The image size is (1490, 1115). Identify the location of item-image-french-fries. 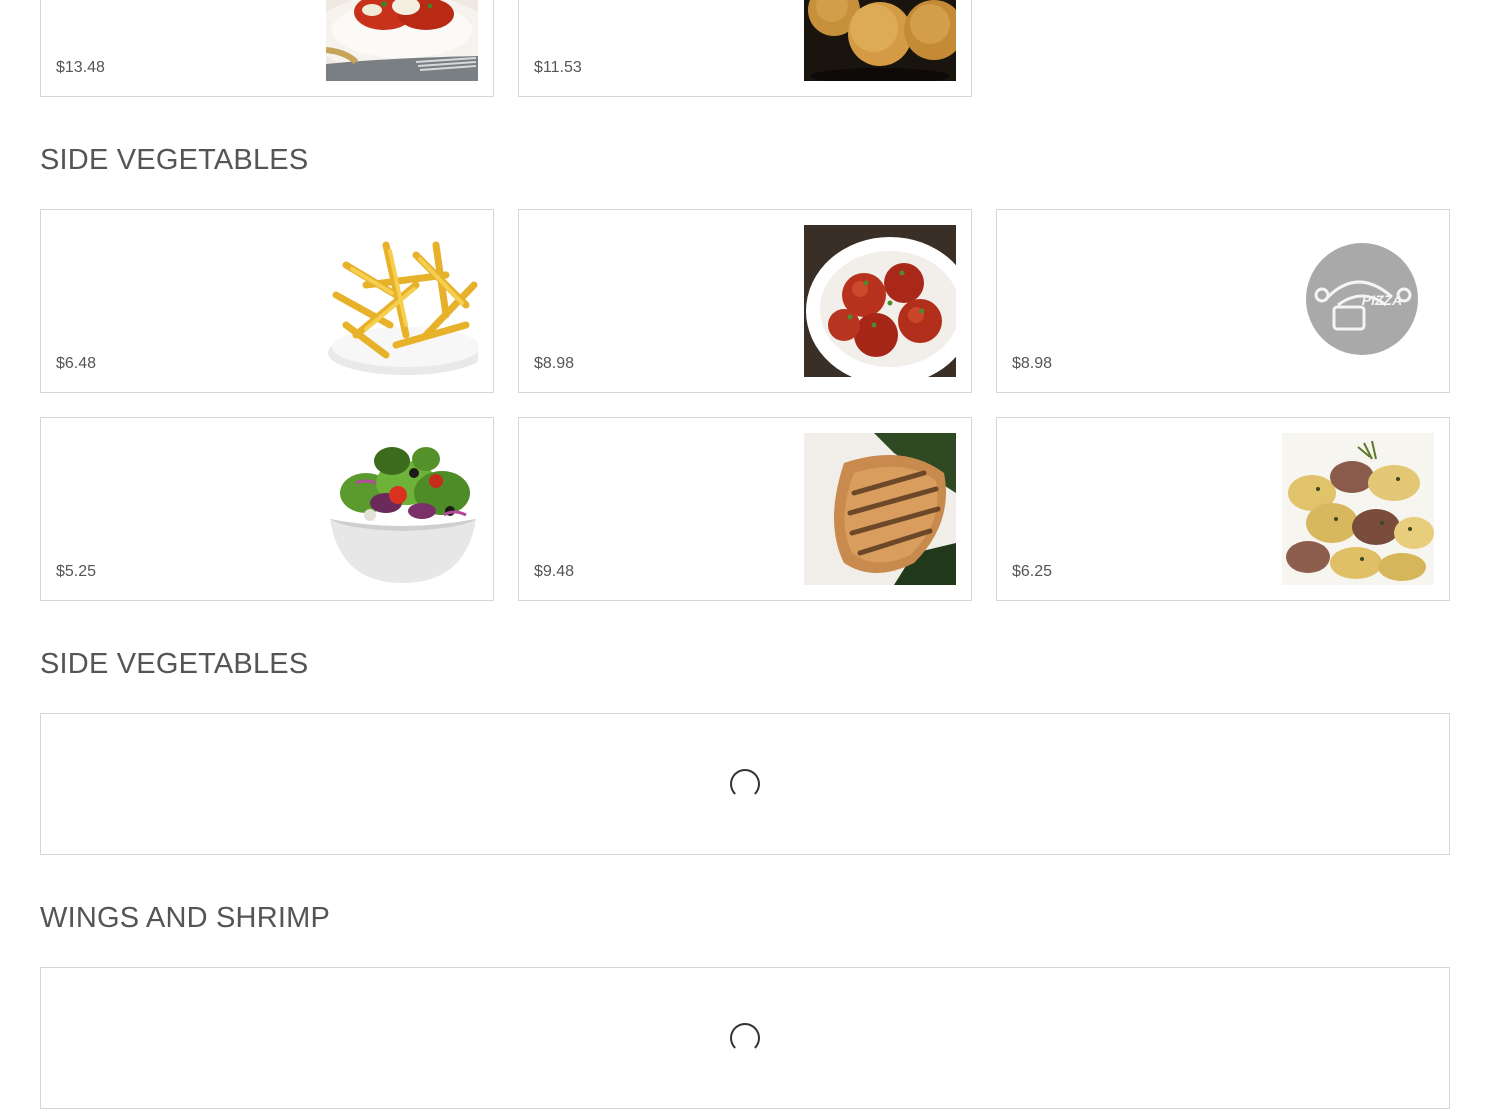
(402, 301).